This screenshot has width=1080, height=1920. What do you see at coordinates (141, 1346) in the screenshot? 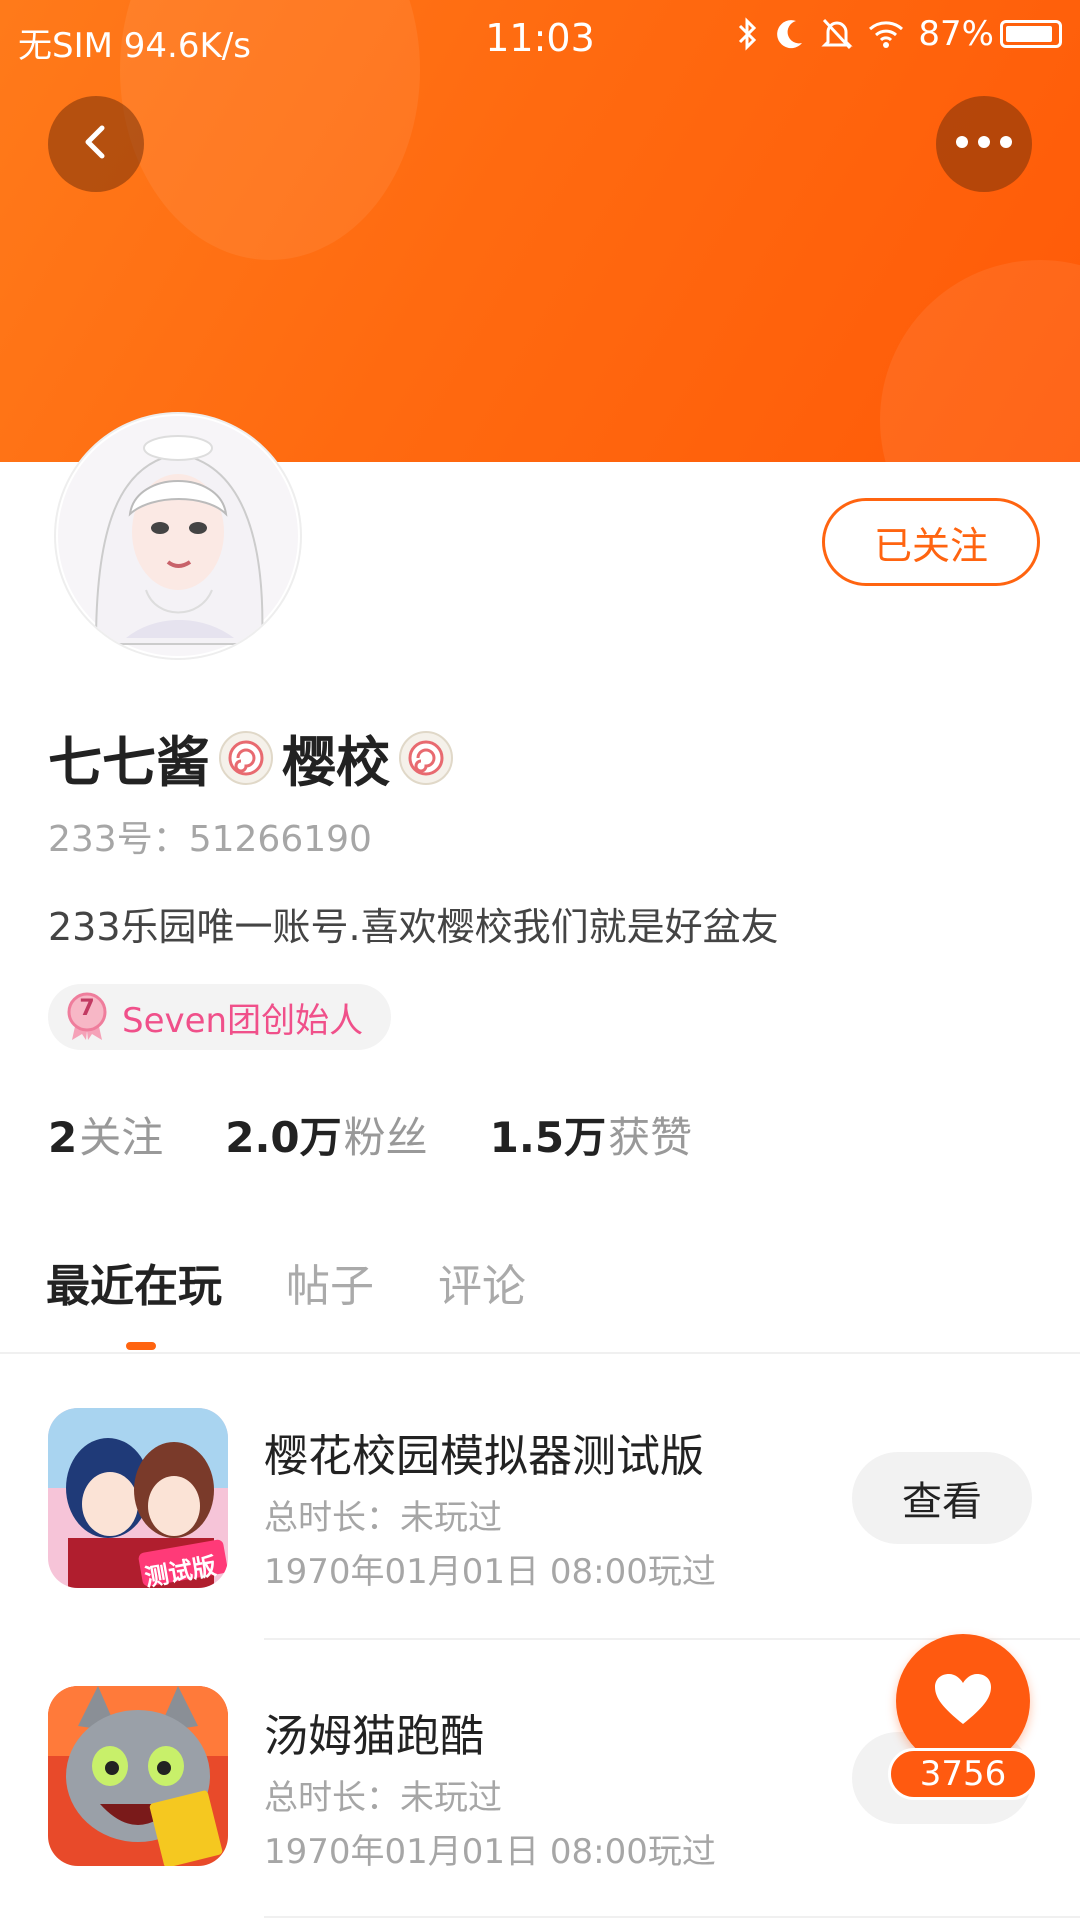
I see `active-tab-indicator` at bounding box center [141, 1346].